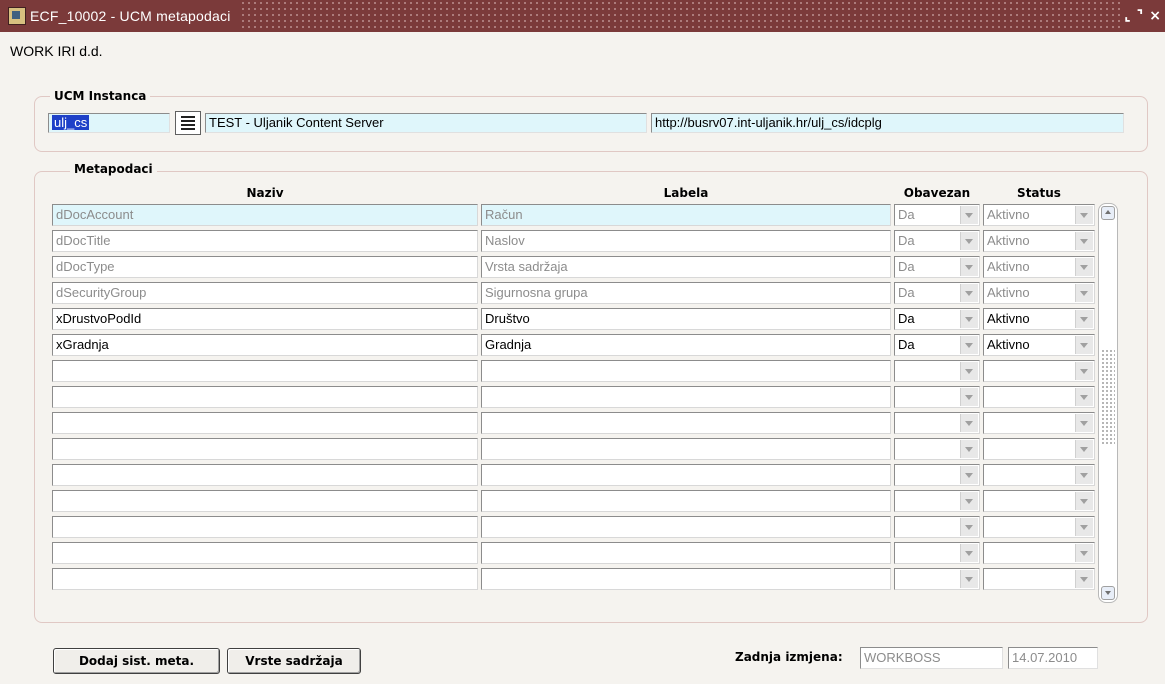  Describe the element at coordinates (265, 267) in the screenshot. I see `cell-naziv: dDocType` at that location.